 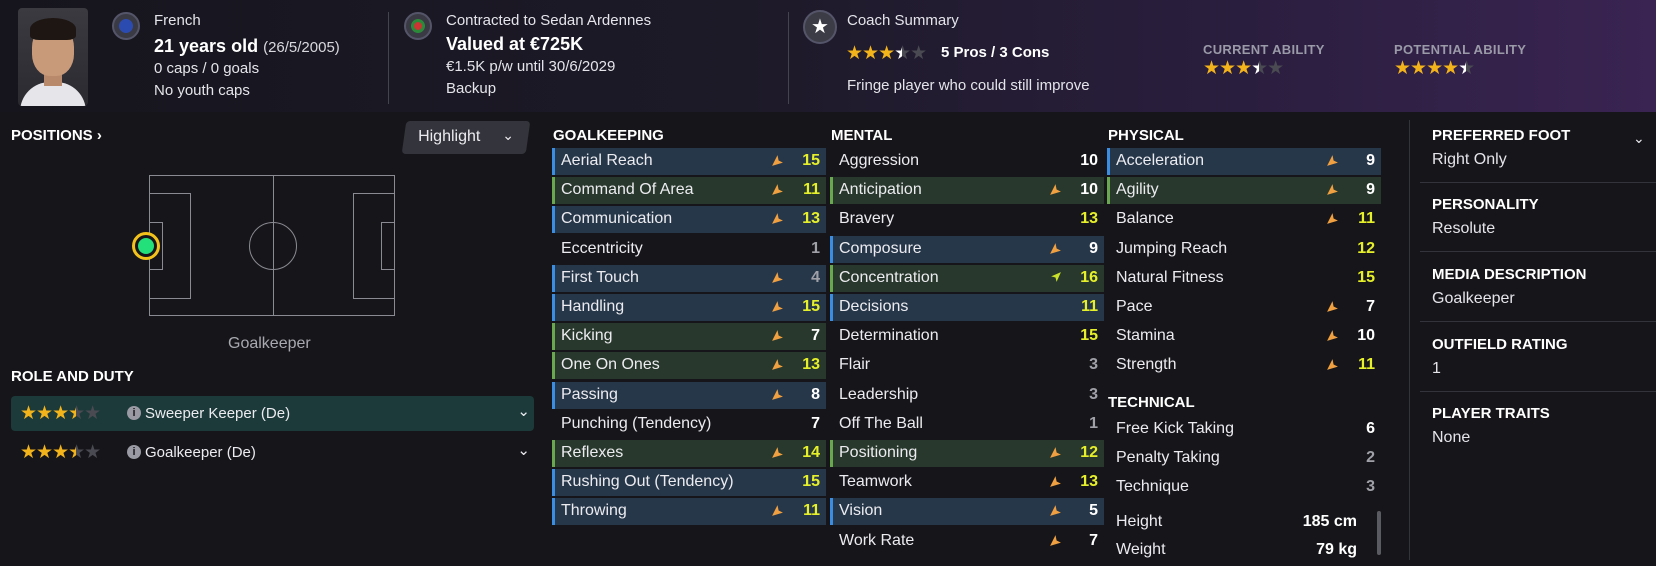 What do you see at coordinates (689, 453) in the screenshot?
I see `attribute-row: Reflexes 14` at bounding box center [689, 453].